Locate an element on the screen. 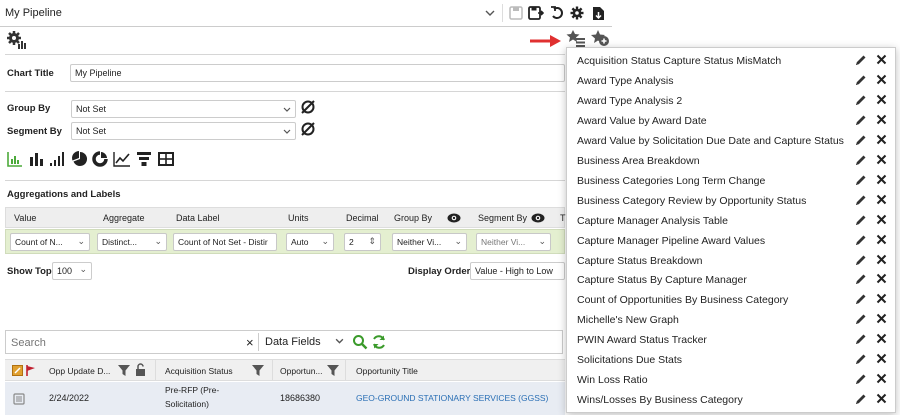 The image size is (900, 415). refresh-icon is located at coordinates (379, 342).